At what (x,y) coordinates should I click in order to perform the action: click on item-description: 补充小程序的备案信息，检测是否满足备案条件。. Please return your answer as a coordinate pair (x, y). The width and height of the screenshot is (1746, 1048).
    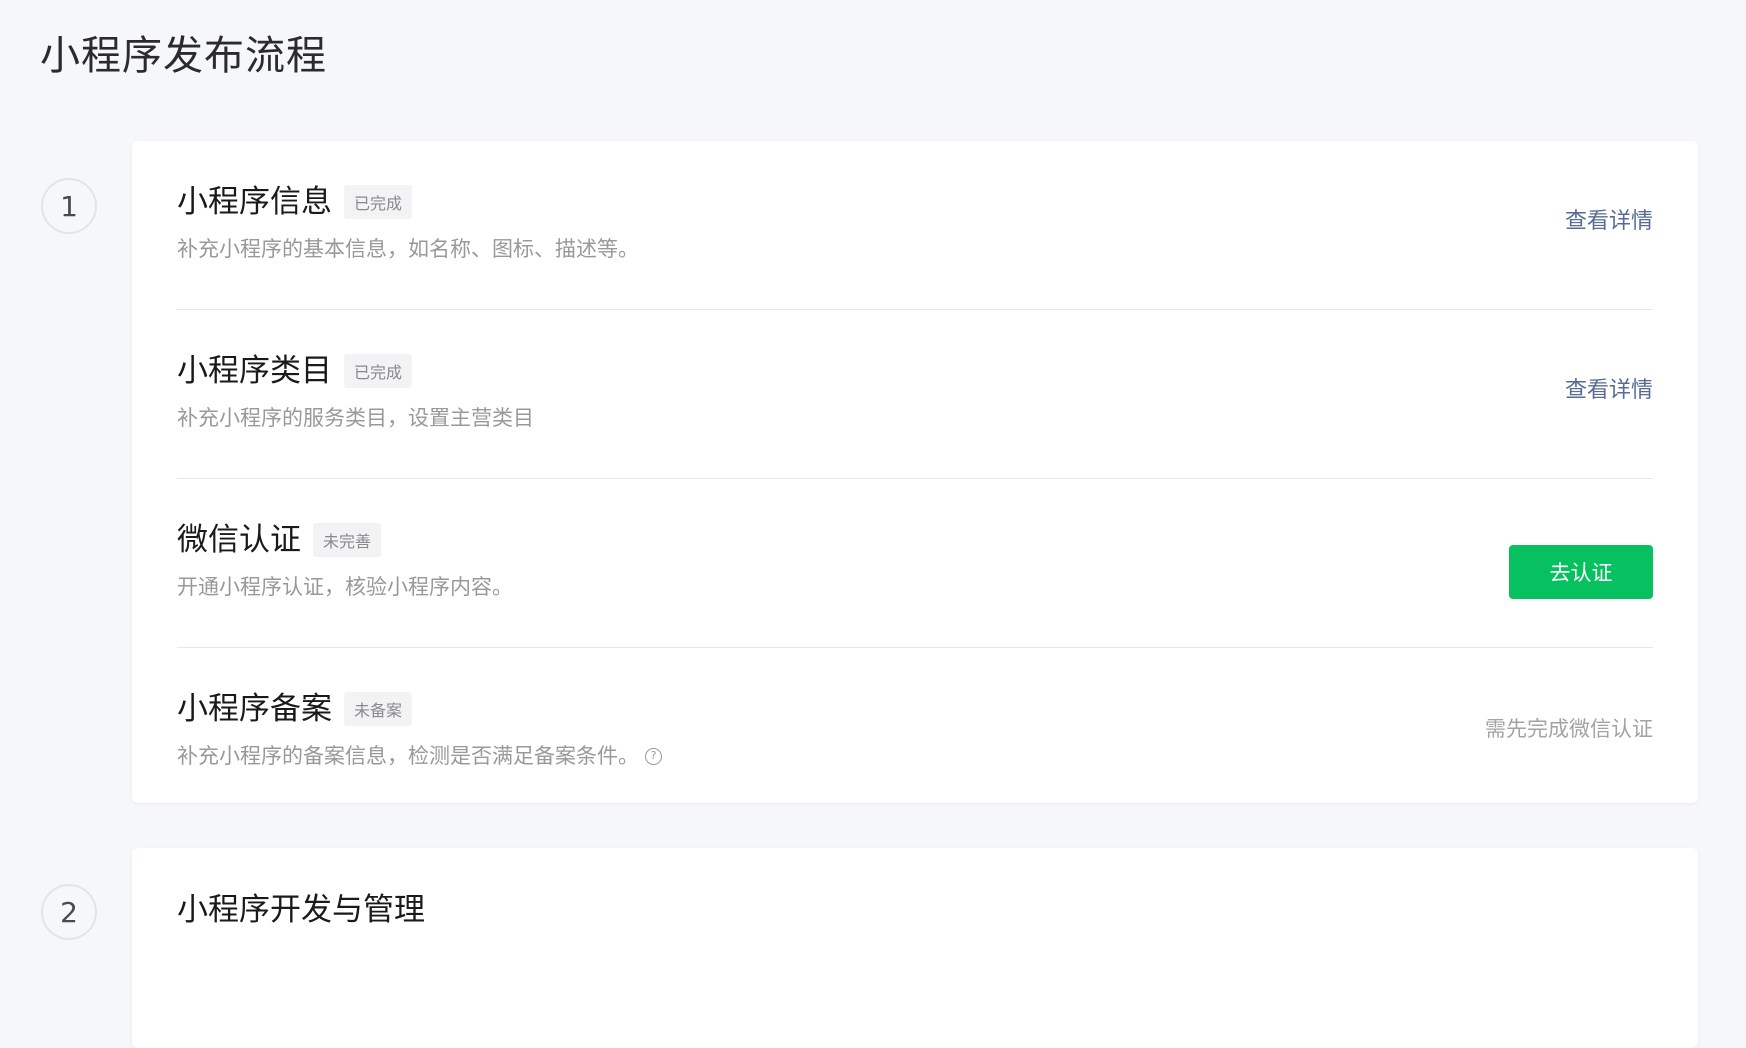
    Looking at the image, I should click on (408, 756).